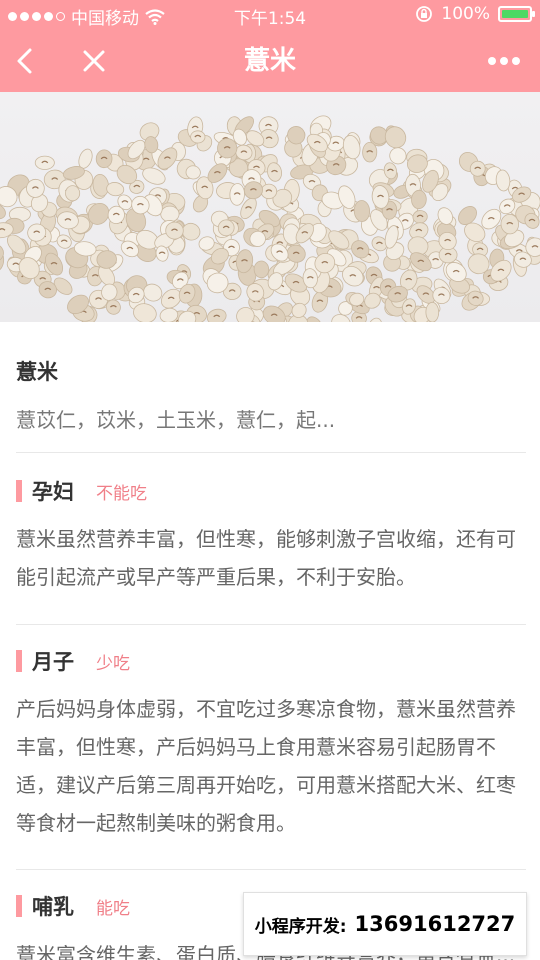 This screenshot has width=540, height=960. What do you see at coordinates (270, 15) in the screenshot?
I see `status-bar: 中国移动 下午1:54 100%` at bounding box center [270, 15].